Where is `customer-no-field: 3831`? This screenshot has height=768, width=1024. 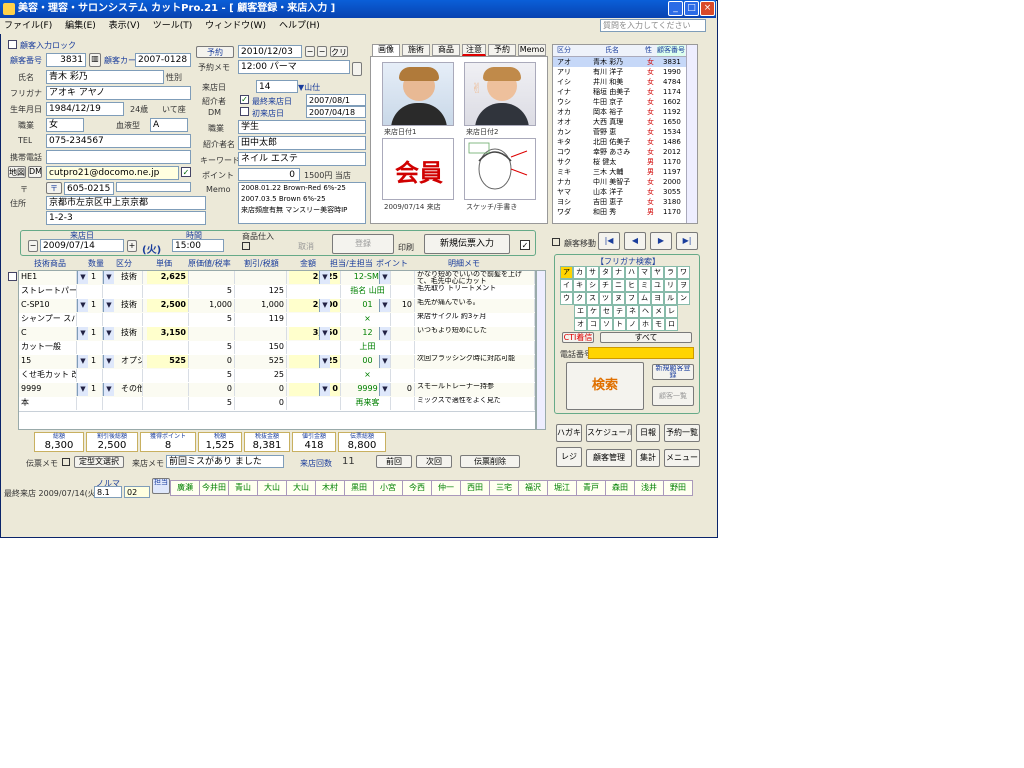
customer-no-field: 3831 is located at coordinates (66, 60).